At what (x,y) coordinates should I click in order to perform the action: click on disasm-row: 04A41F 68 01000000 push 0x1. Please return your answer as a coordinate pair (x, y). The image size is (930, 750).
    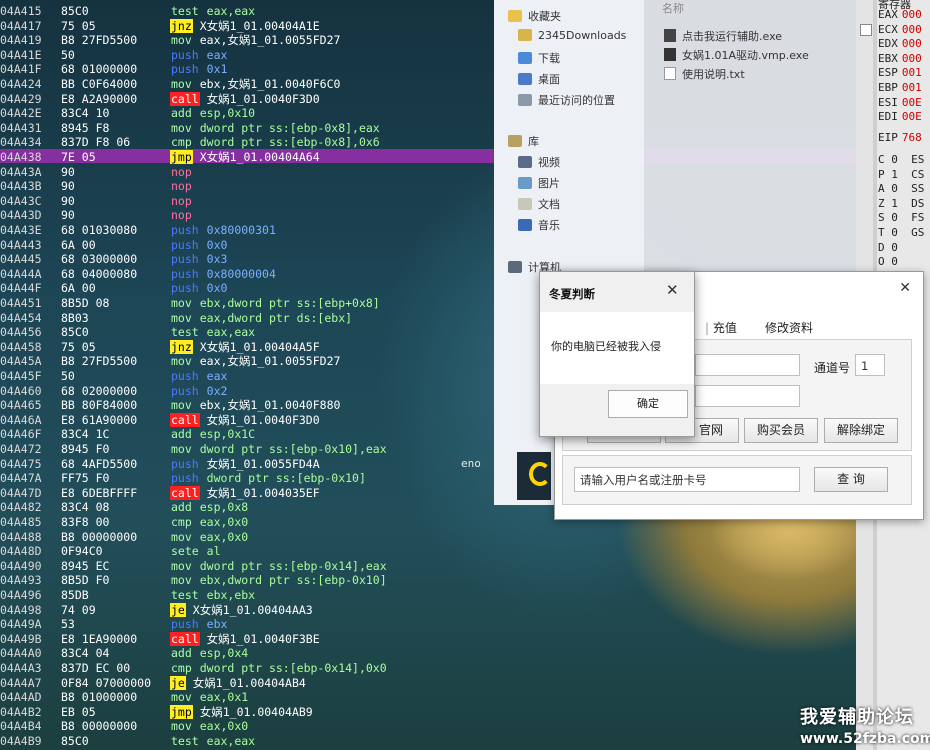
    Looking at the image, I should click on (235, 69).